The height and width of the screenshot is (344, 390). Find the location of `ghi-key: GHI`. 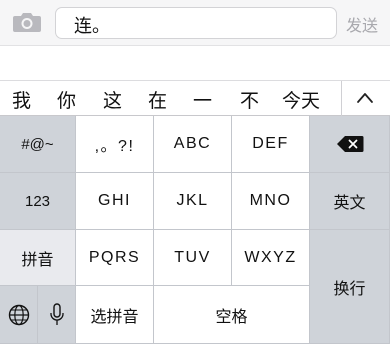

ghi-key: GHI is located at coordinates (115, 201).